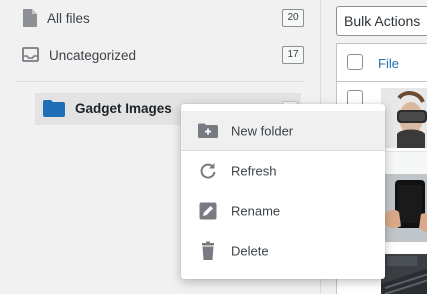 The image size is (427, 294). I want to click on sidebar-divider, so click(160, 81).